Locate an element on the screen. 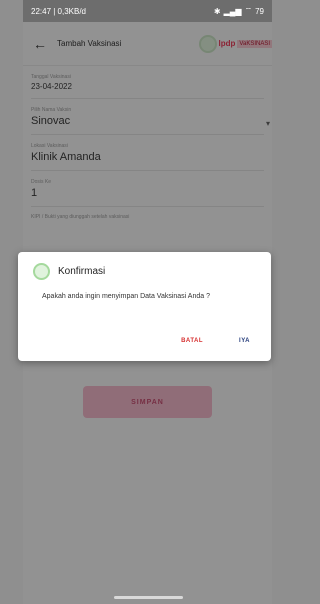 This screenshot has height=604, width=320. status-bar: 22:47 | 0,3KB/d ✱ ▂▄▆ ⌔ 79 is located at coordinates (147, 11).